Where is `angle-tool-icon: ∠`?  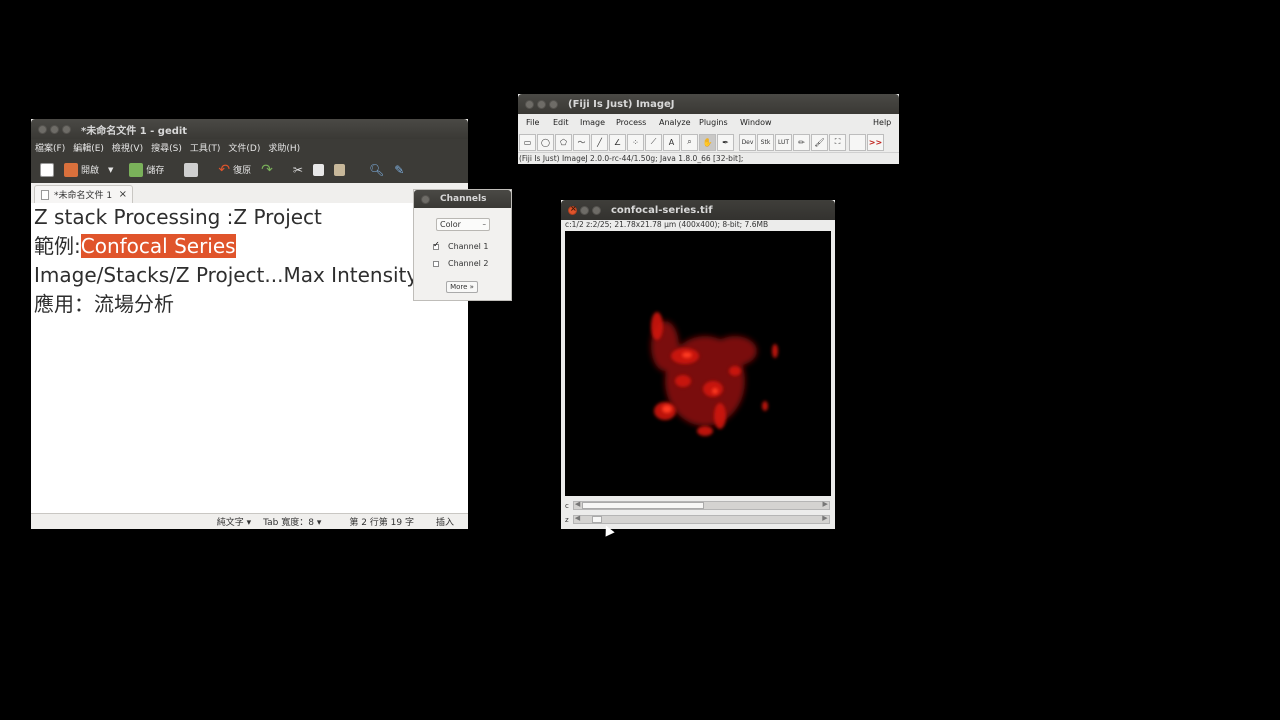
angle-tool-icon: ∠ is located at coordinates (617, 142).